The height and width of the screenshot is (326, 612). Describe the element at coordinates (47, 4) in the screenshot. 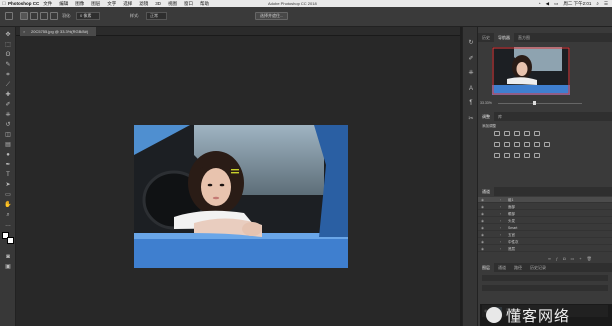

I see `menu-file: 文件` at that location.